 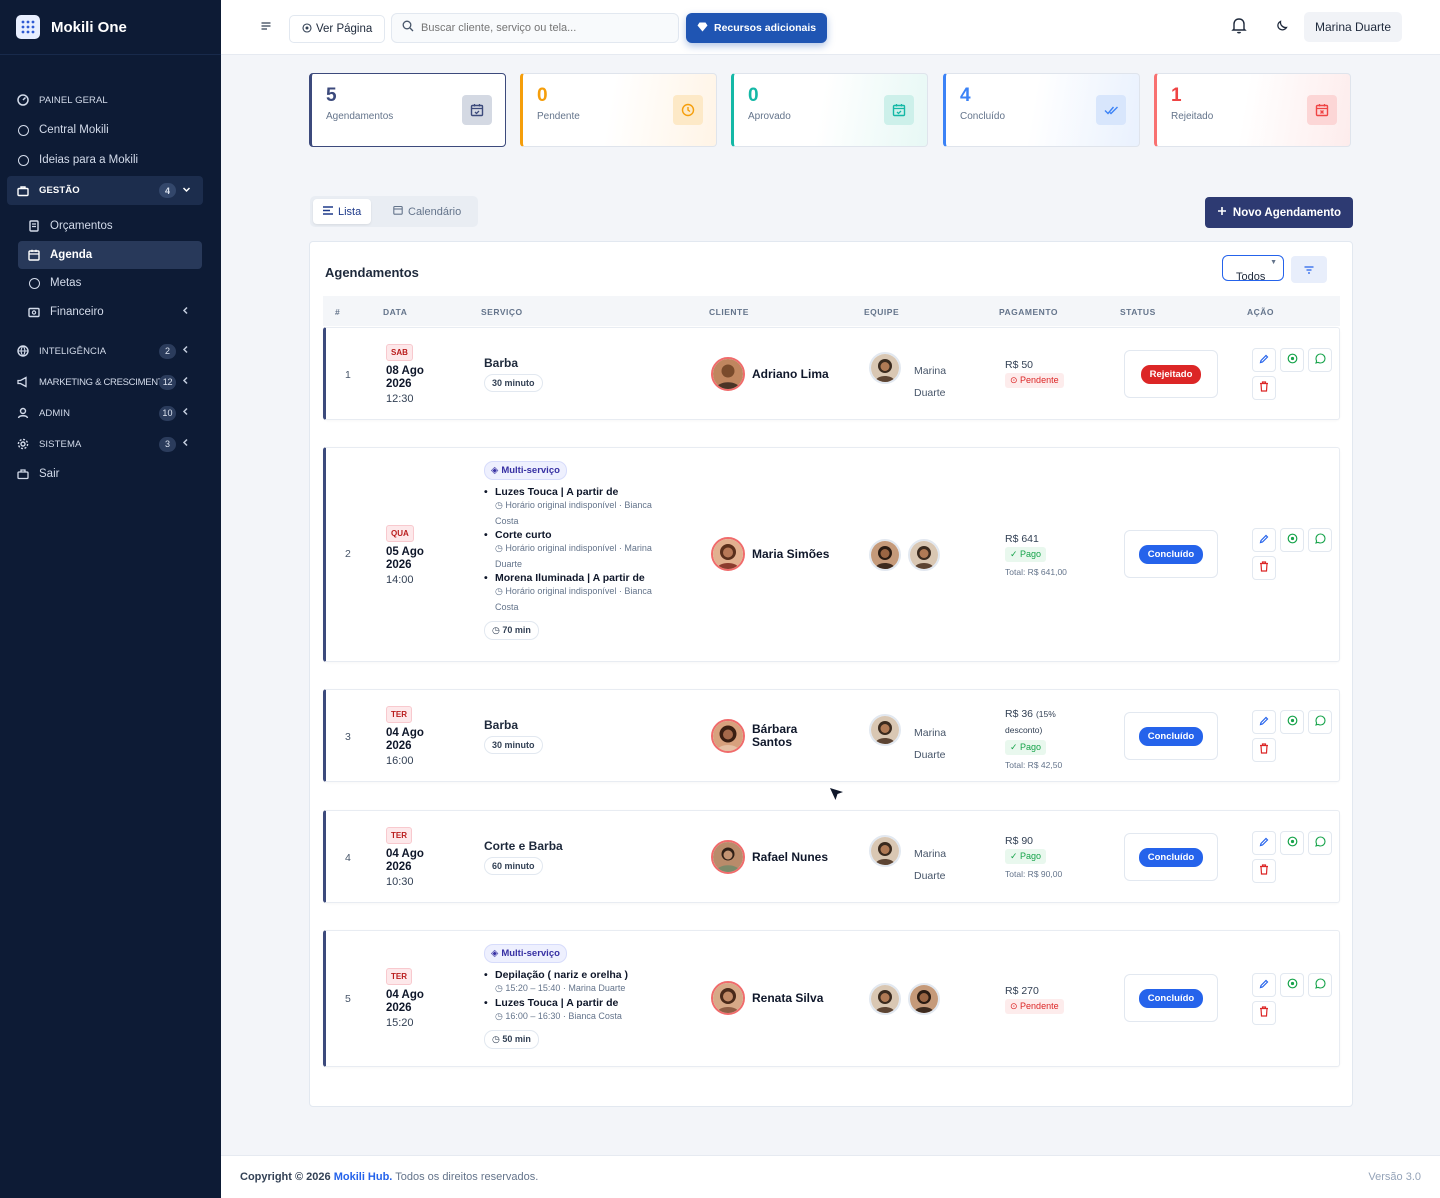 I want to click on sub-service-note-text: 16:00 – 16:30 · Bianca Costa, so click(x=563, y=1015).